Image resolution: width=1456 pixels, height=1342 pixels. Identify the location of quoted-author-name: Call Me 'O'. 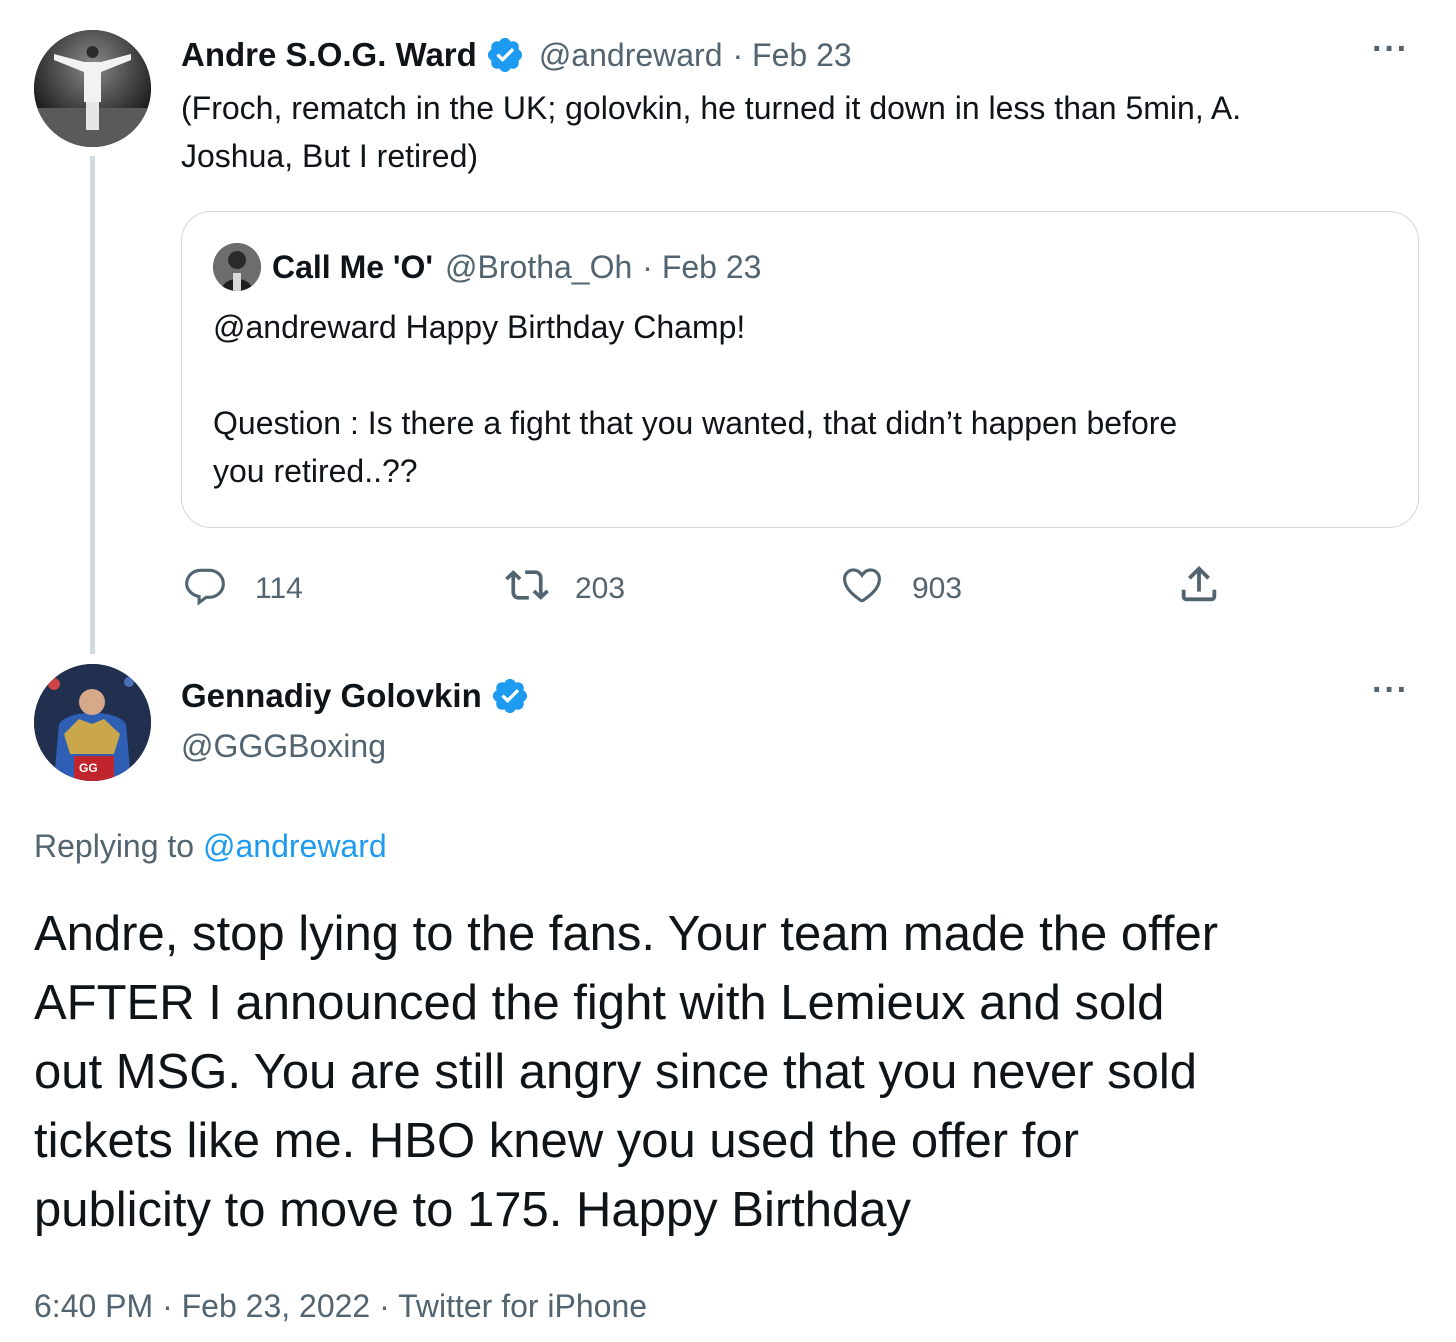
(352, 267).